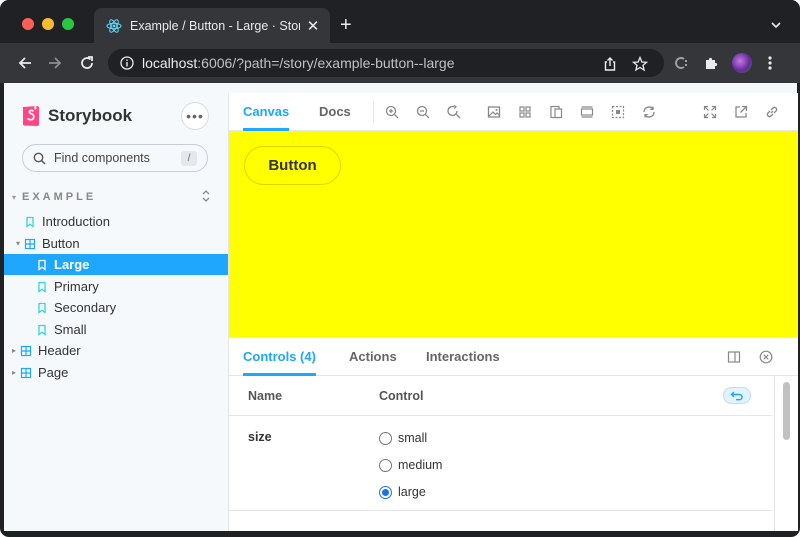 The width and height of the screenshot is (800, 537). Describe the element at coordinates (618, 112) in the screenshot. I see `outline-icon` at that location.